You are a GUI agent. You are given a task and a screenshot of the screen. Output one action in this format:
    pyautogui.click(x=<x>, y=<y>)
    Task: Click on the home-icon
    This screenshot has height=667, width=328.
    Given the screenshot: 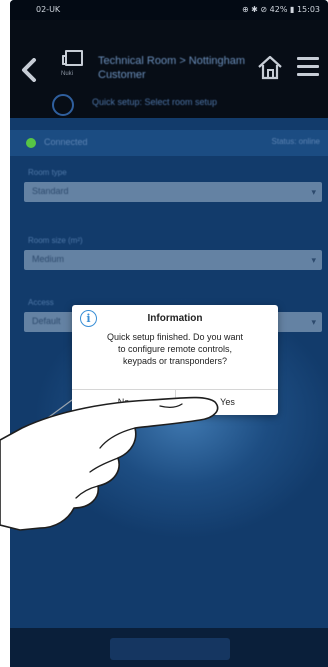 What is the action you would take?
    pyautogui.click(x=270, y=67)
    